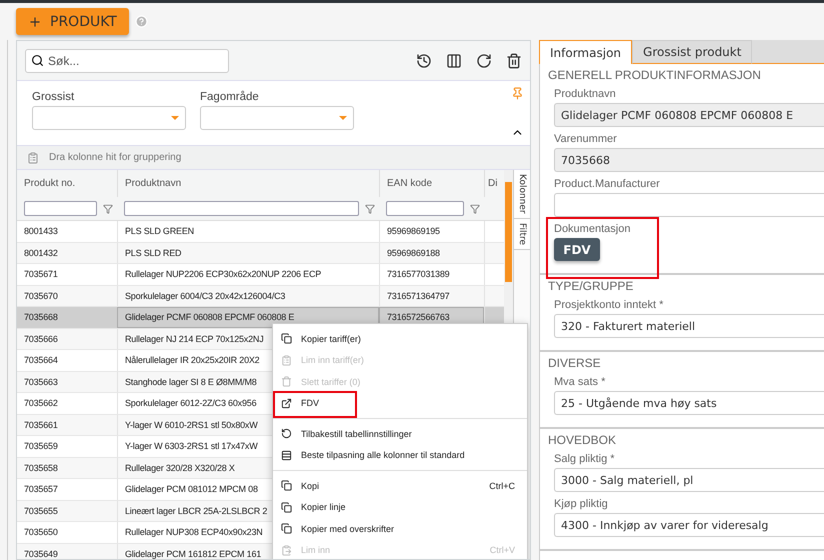  What do you see at coordinates (248, 231) in the screenshot?
I see `table-cell: PLS SLD GREEN` at bounding box center [248, 231].